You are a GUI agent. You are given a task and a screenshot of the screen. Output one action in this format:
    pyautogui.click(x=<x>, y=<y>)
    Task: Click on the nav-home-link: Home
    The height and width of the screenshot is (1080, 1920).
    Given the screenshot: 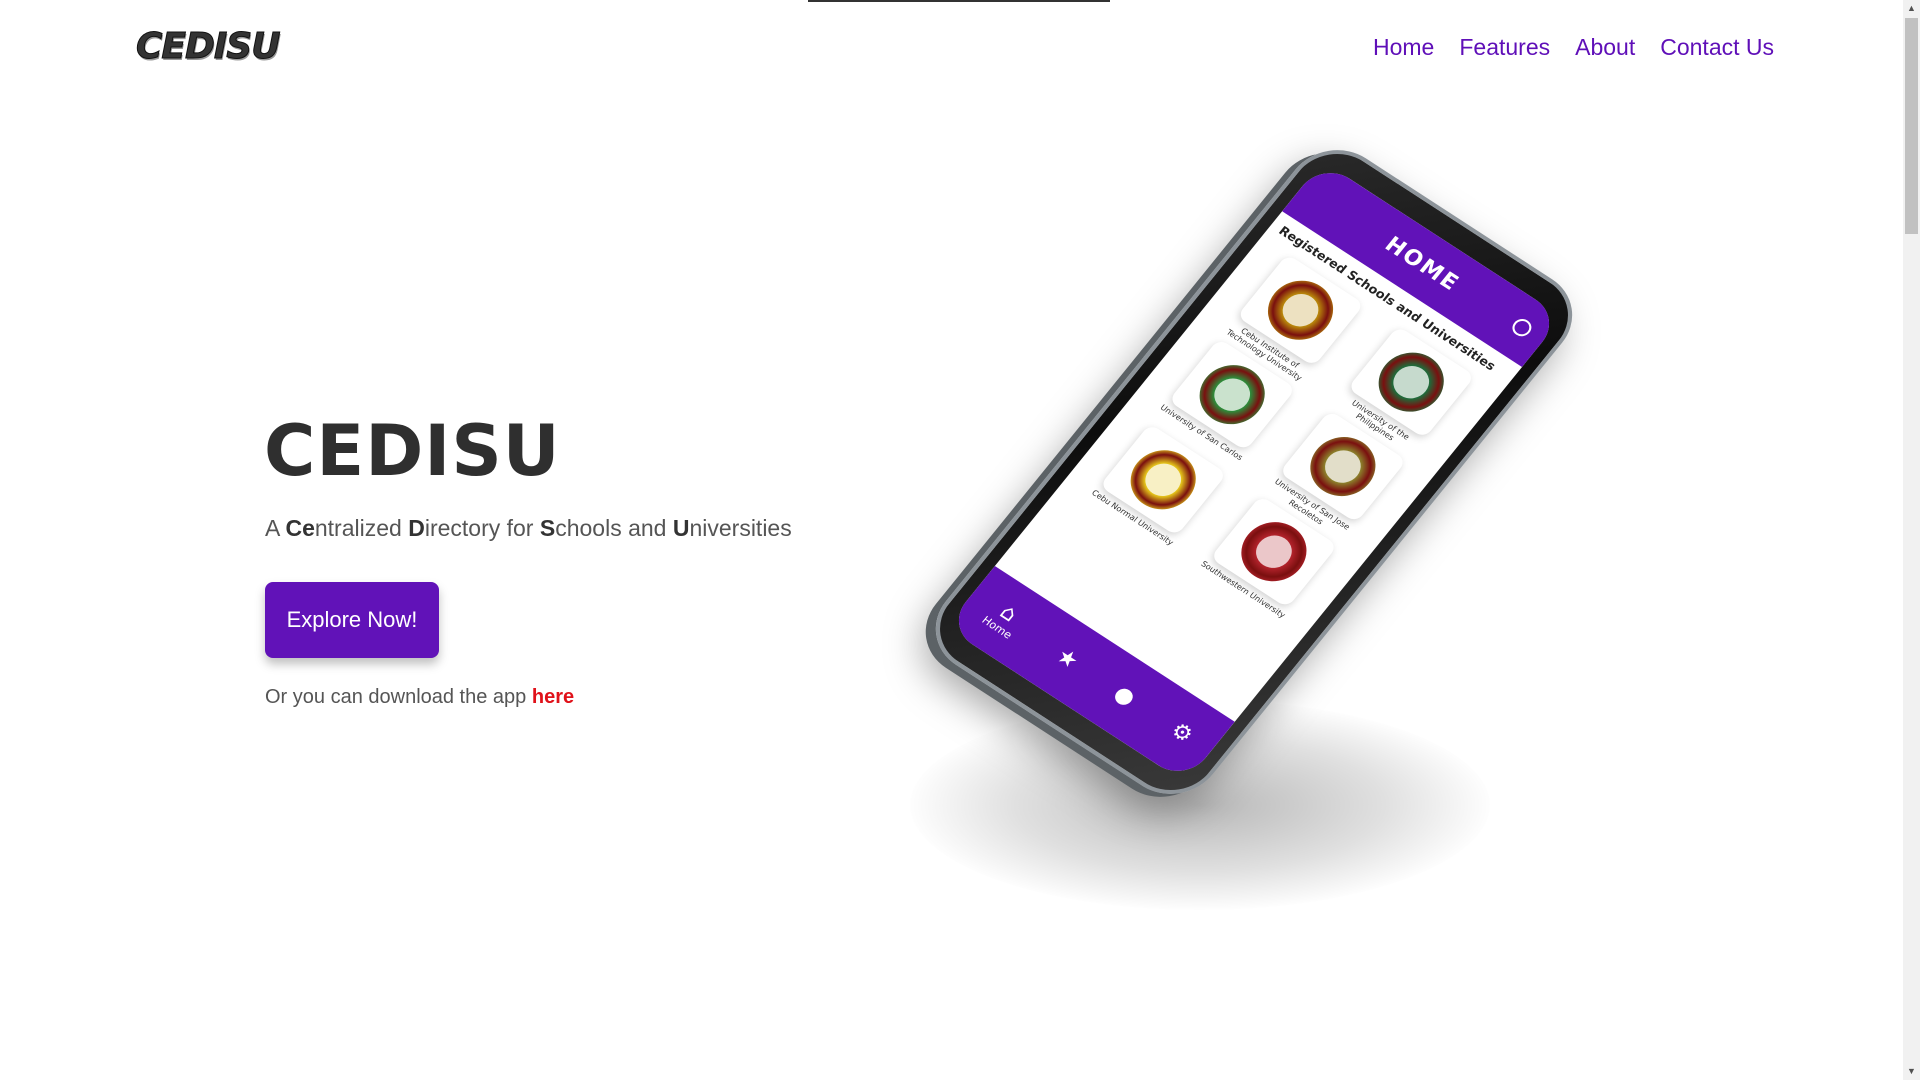 What is the action you would take?
    pyautogui.click(x=1403, y=47)
    